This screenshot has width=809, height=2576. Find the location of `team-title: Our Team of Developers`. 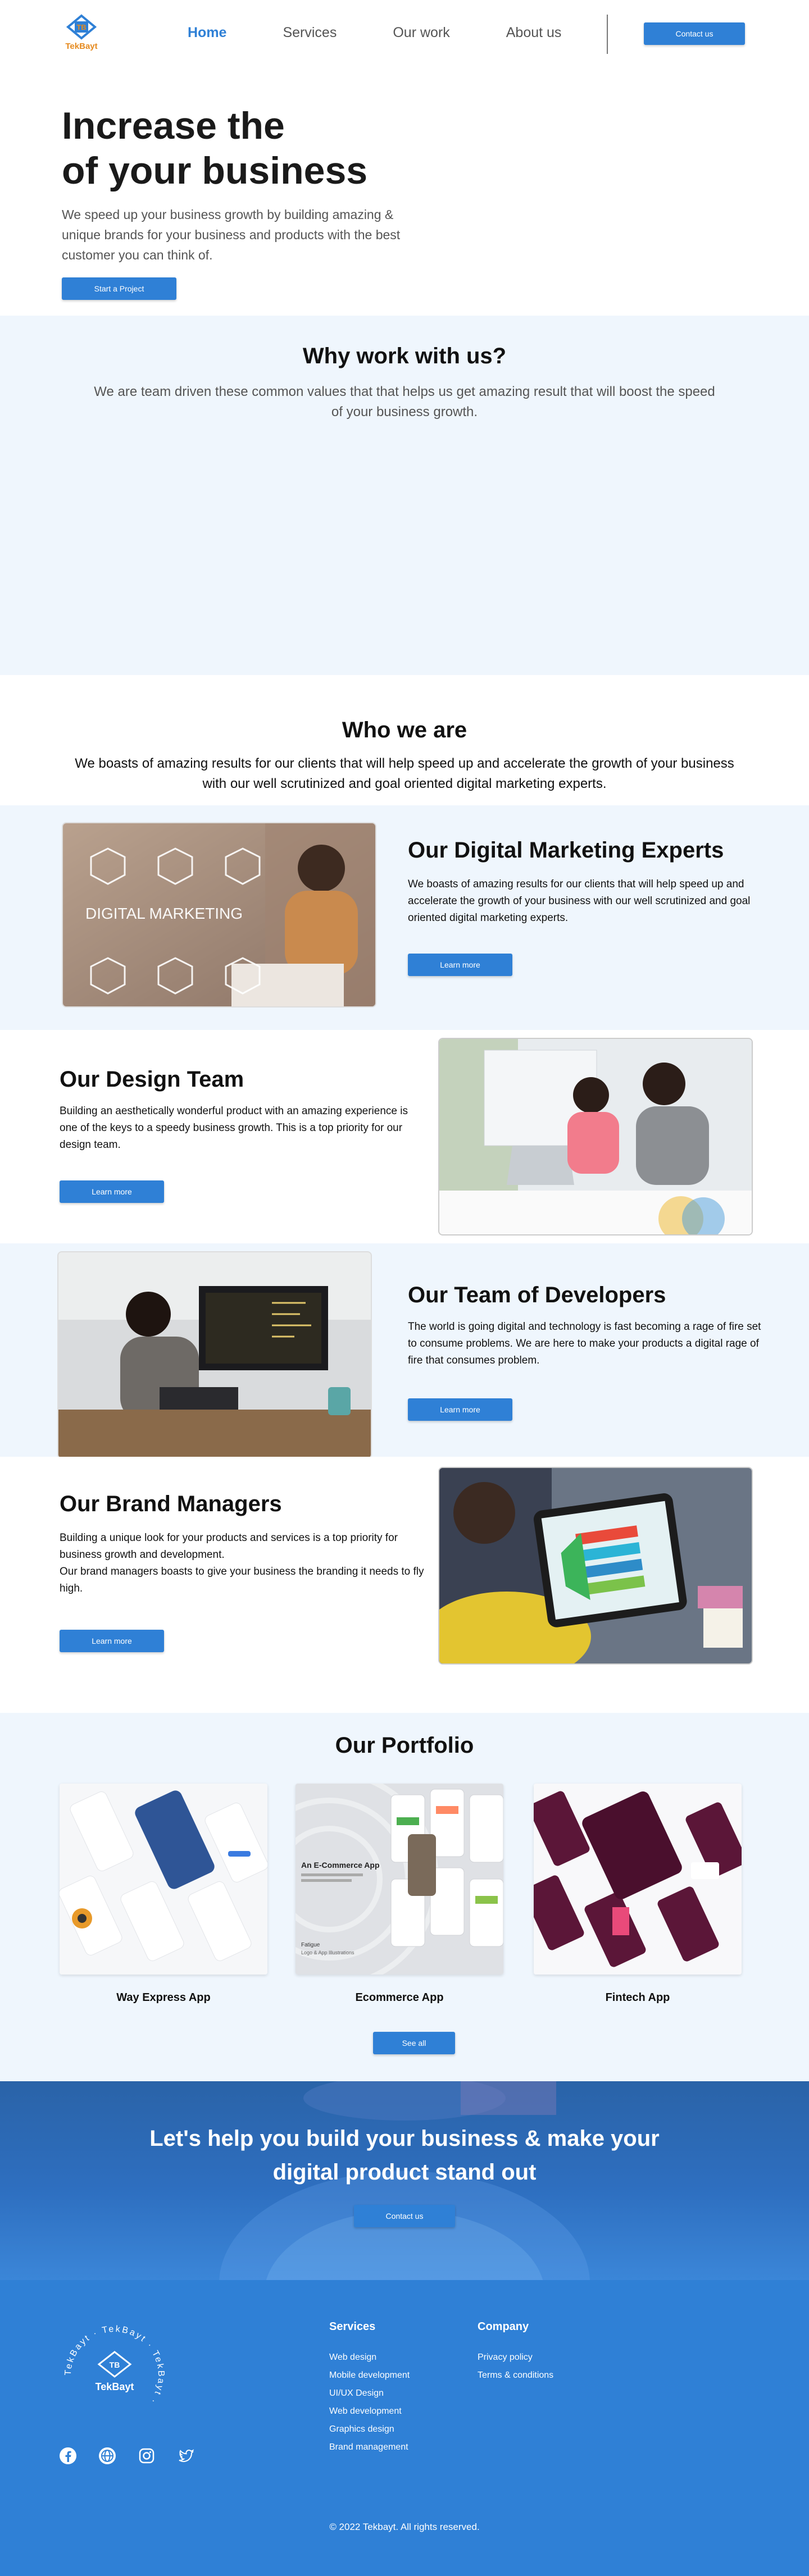

team-title: Our Team of Developers is located at coordinates (537, 1295).